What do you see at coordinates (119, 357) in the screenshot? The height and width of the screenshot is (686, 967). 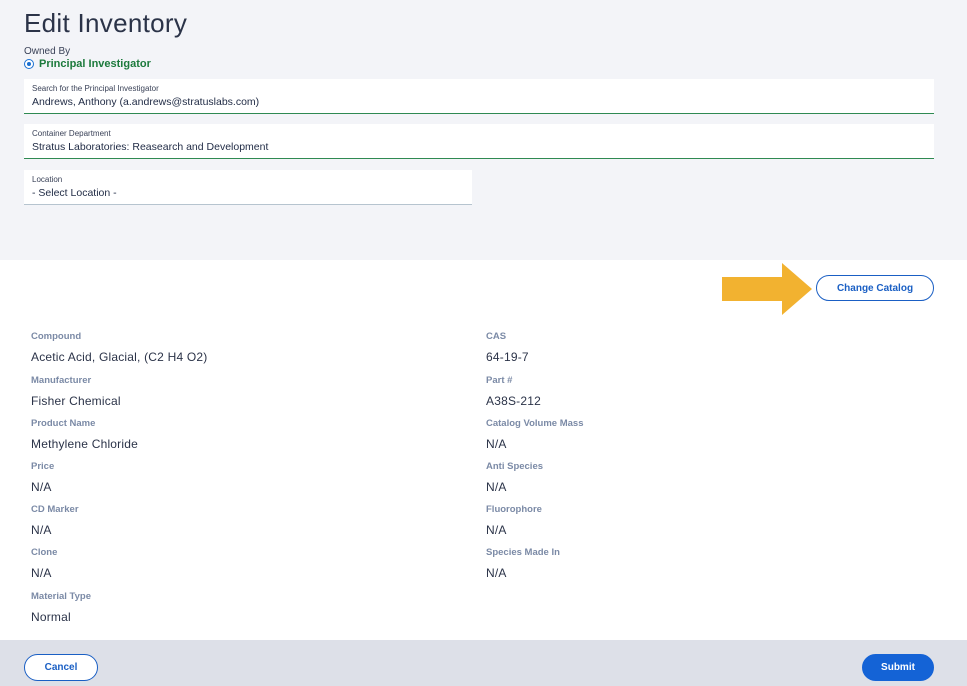 I see `detail-value: Acetic Acid, Glacial, (C2 H4 O2)` at bounding box center [119, 357].